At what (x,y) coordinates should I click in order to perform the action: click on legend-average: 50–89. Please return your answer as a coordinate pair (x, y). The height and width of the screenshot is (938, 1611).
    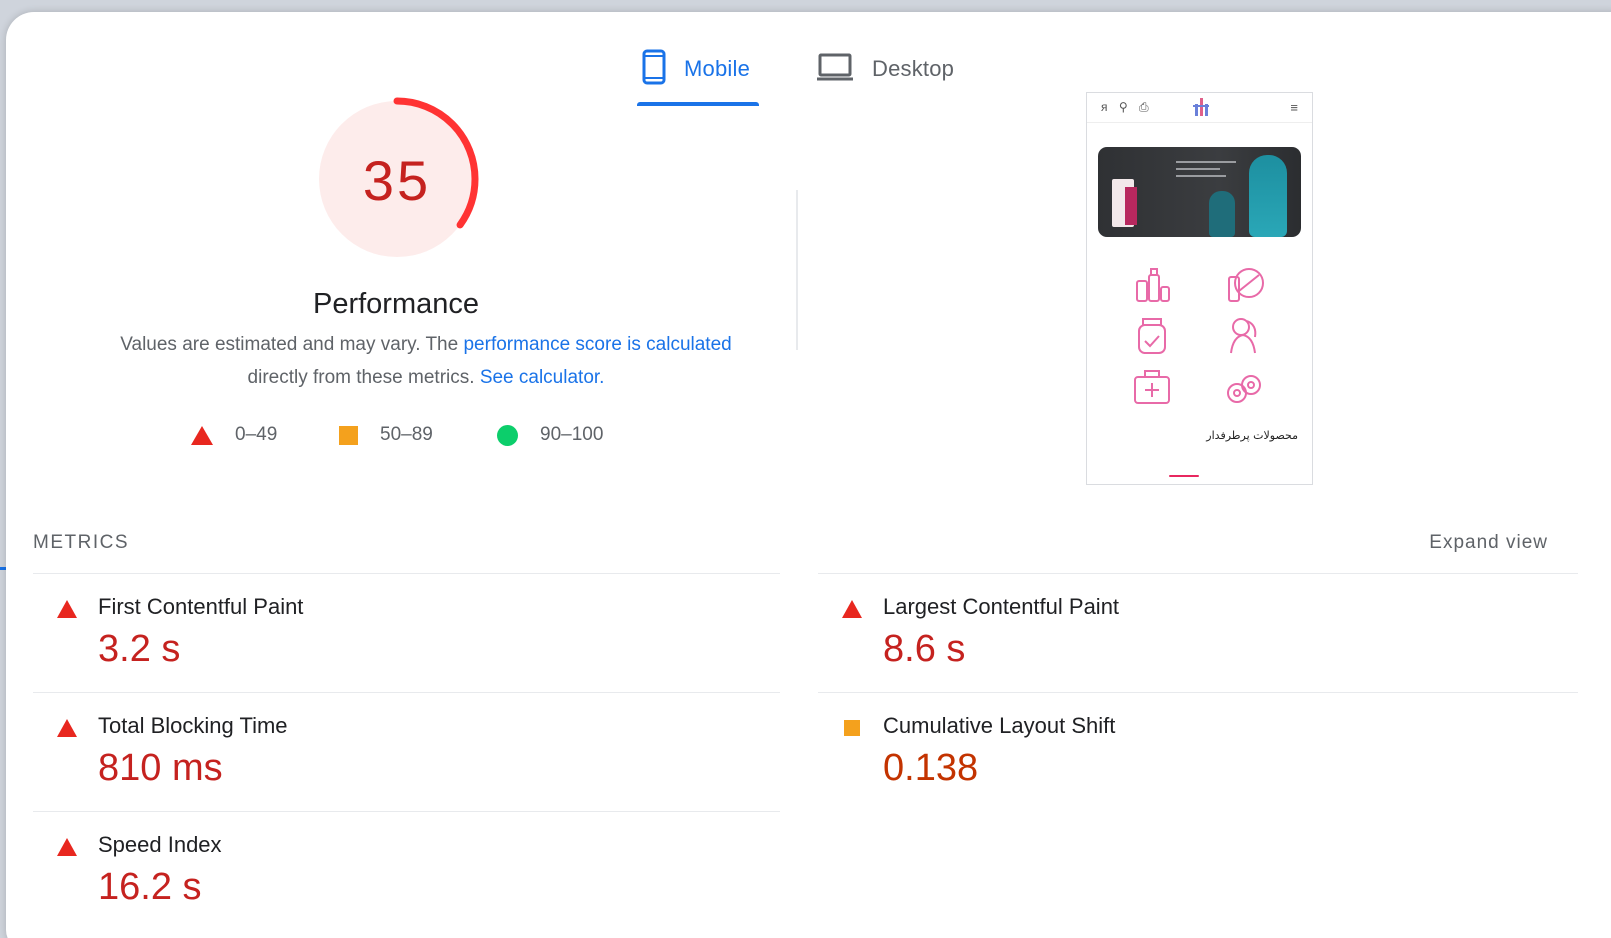
    Looking at the image, I should click on (386, 435).